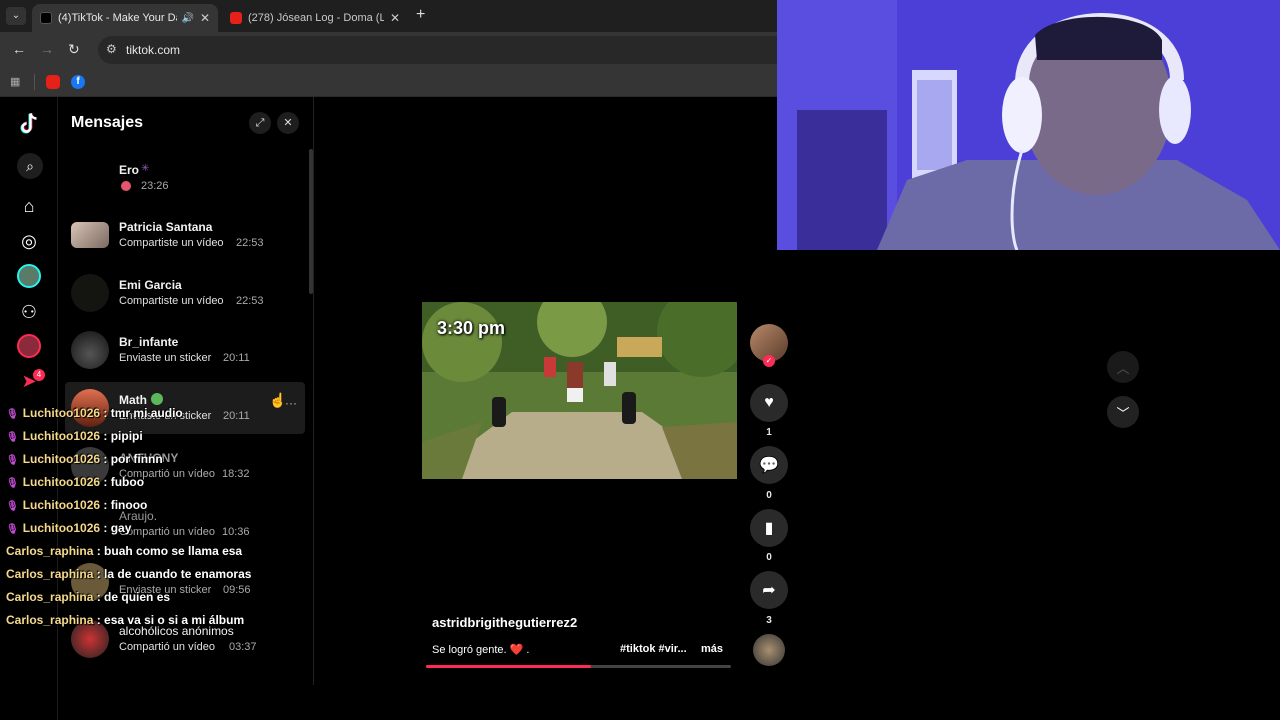 The width and height of the screenshot is (1280, 720). I want to click on search-icon: ⌕, so click(30, 166).